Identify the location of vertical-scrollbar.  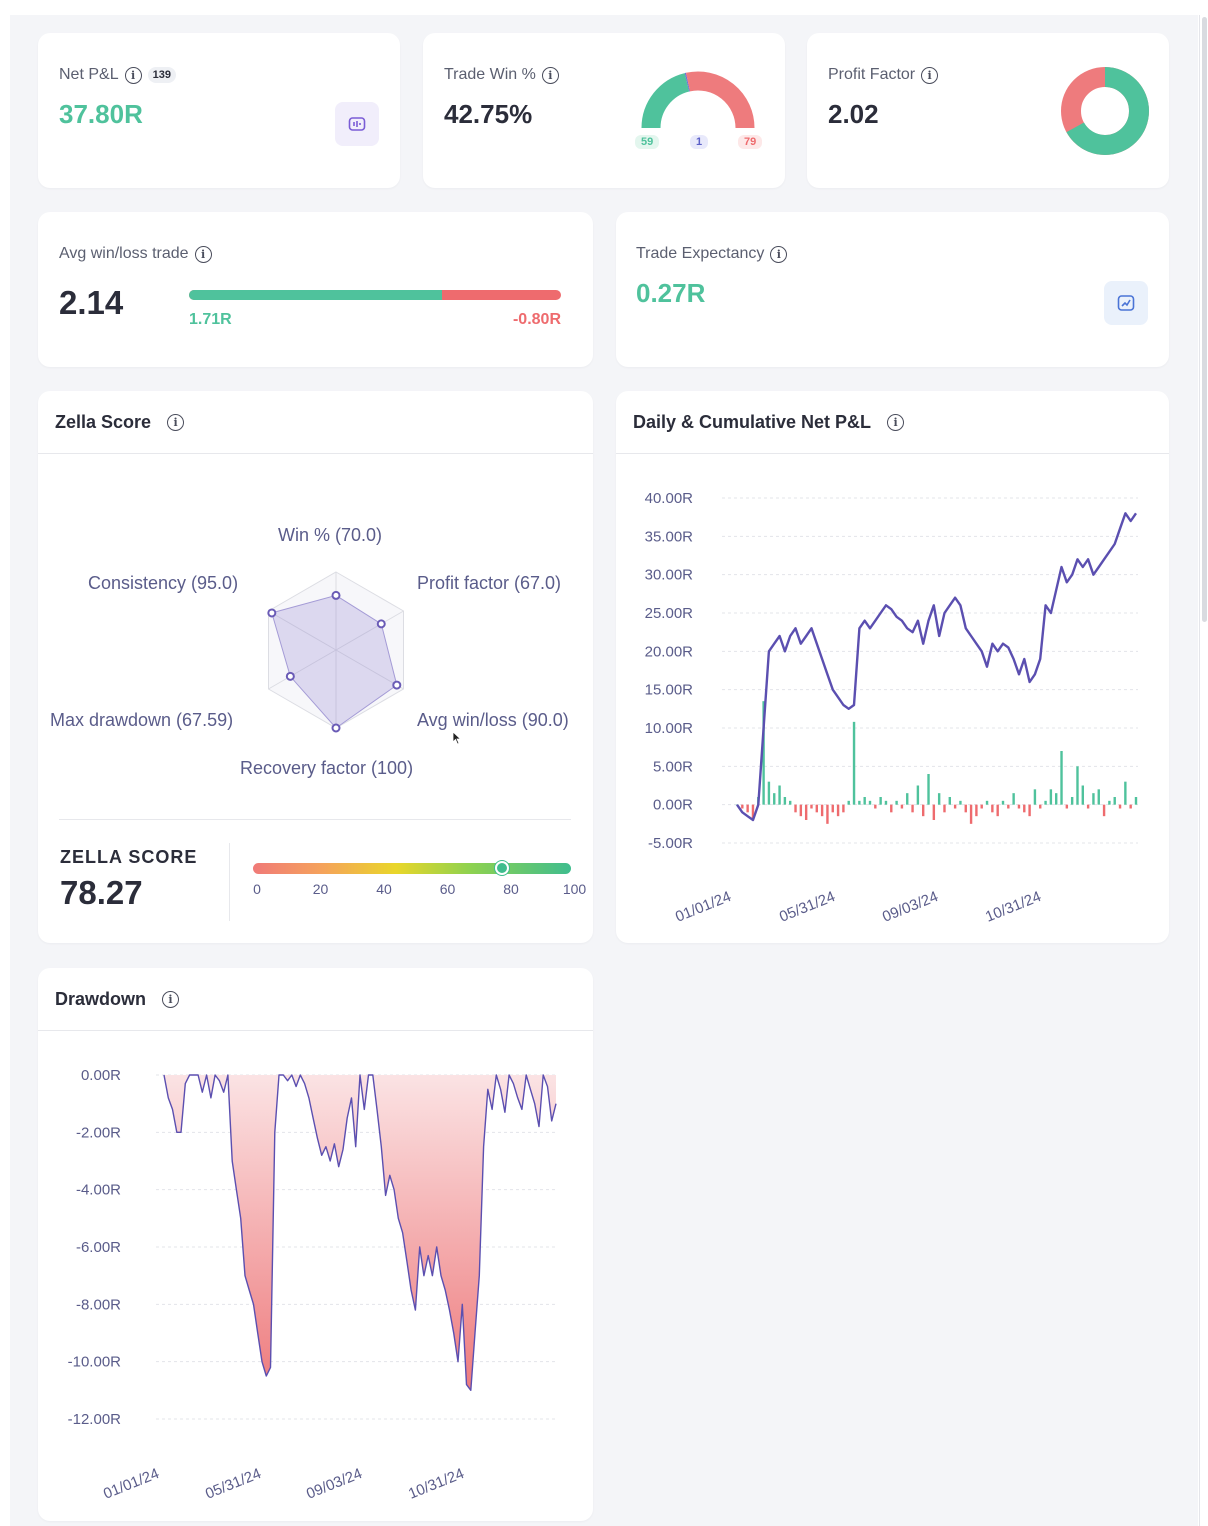
(1203, 770).